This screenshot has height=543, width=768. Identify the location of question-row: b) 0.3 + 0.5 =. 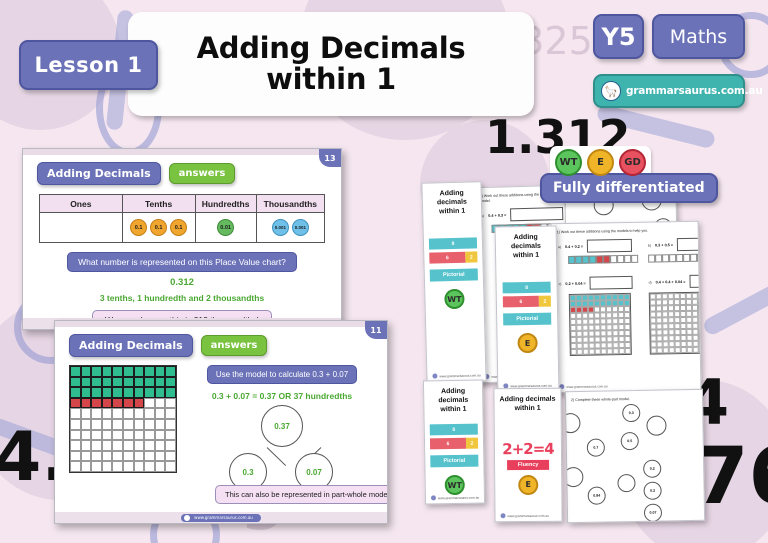
(672, 242).